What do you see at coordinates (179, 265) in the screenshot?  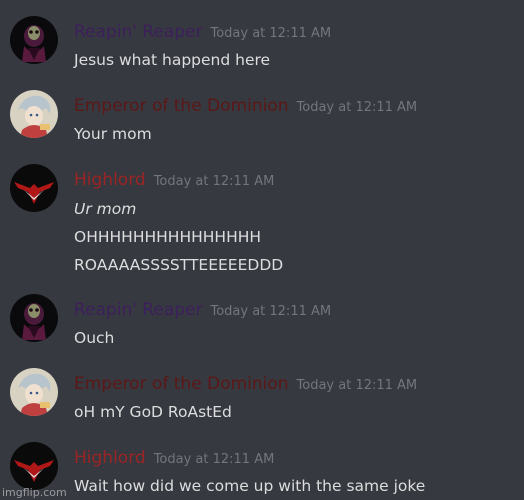 I see `message-text: ROAAAASSSSTTEEEEEDDD` at bounding box center [179, 265].